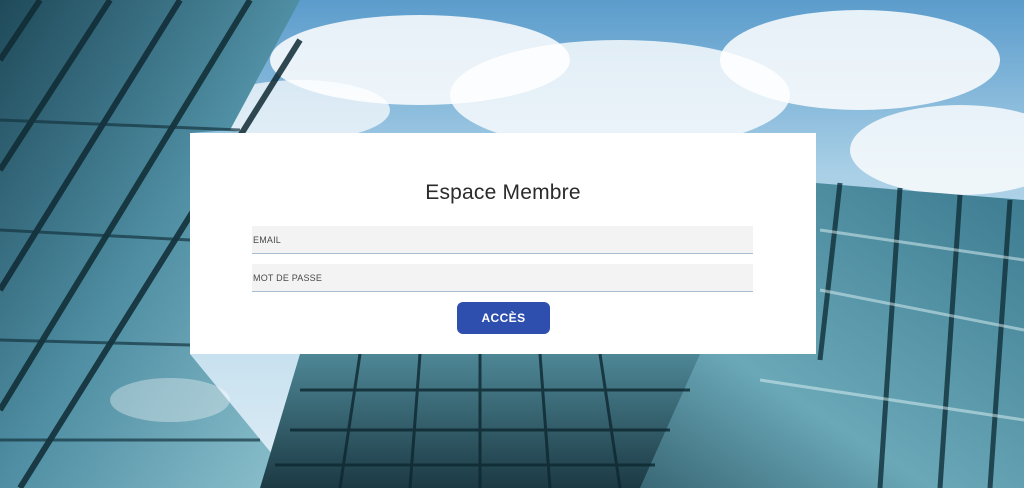 The height and width of the screenshot is (488, 1024). I want to click on access-button: ACCÈS, so click(503, 318).